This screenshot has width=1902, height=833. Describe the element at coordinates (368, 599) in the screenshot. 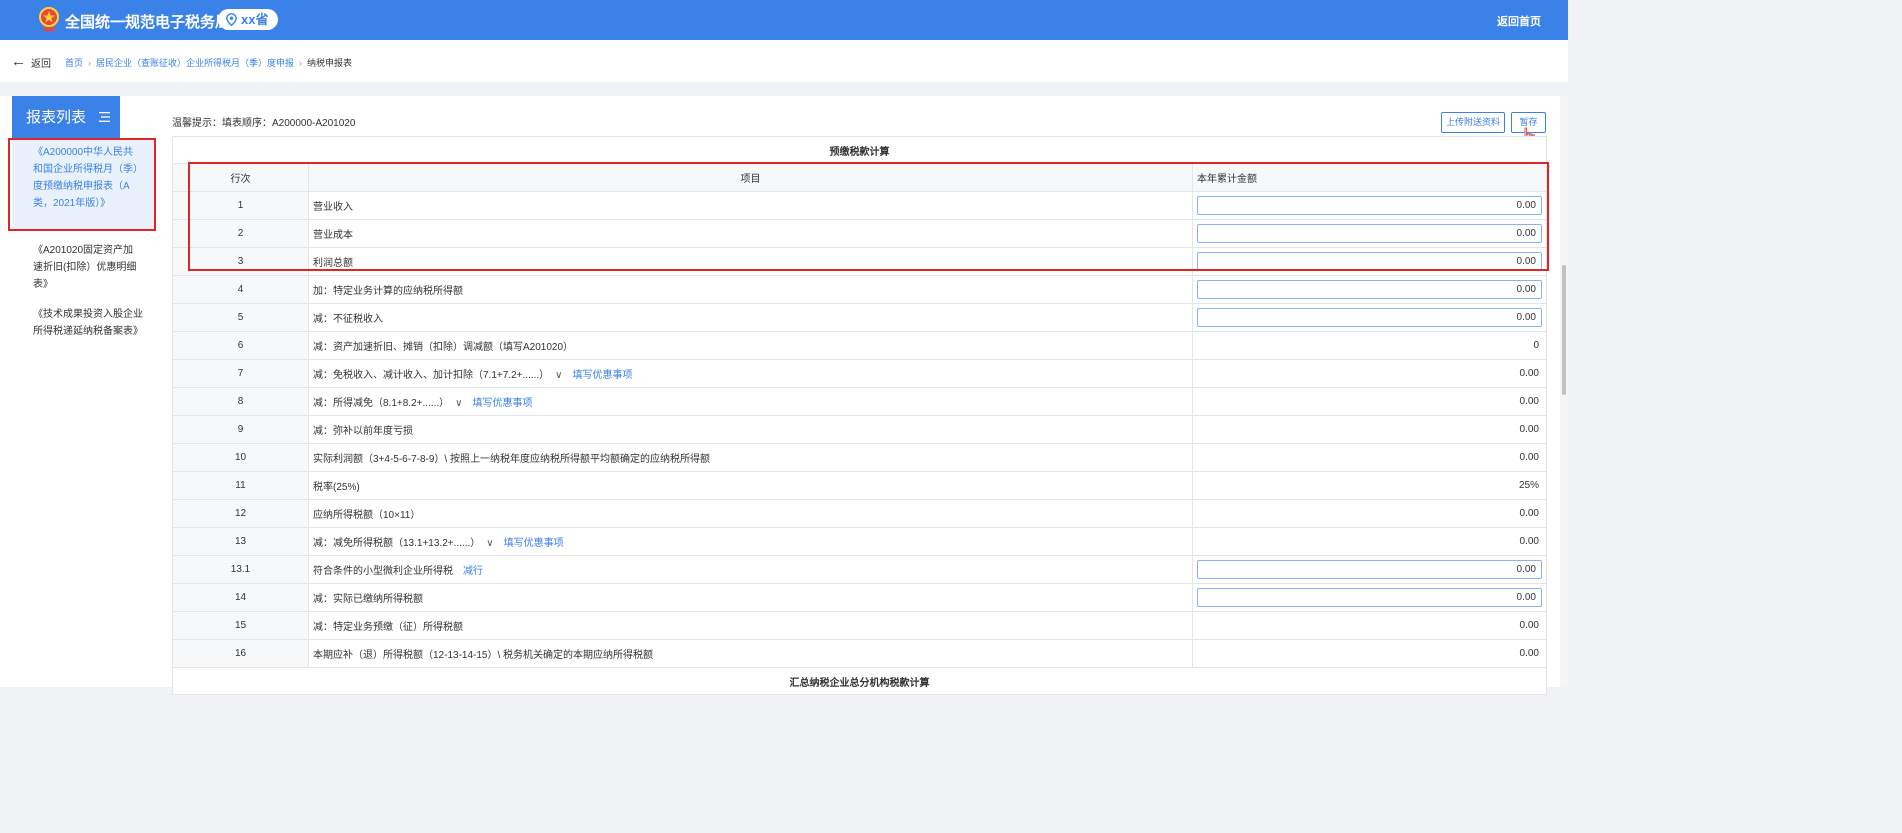

I see `row-item-label: 减：实际已缴纳所得税额` at that location.